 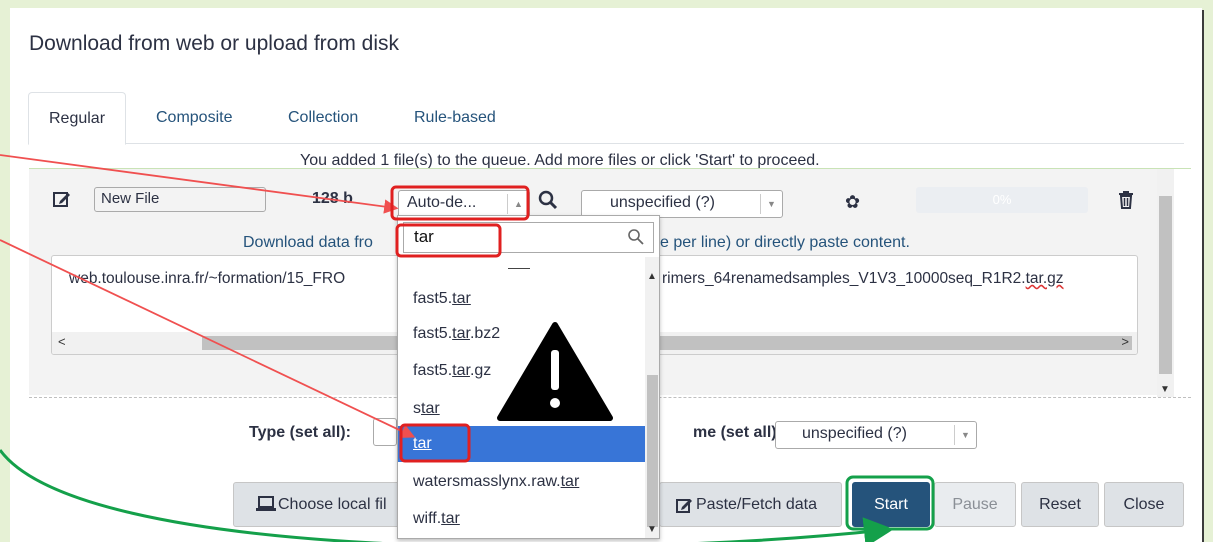 I want to click on window-border, so click(x=1203, y=276).